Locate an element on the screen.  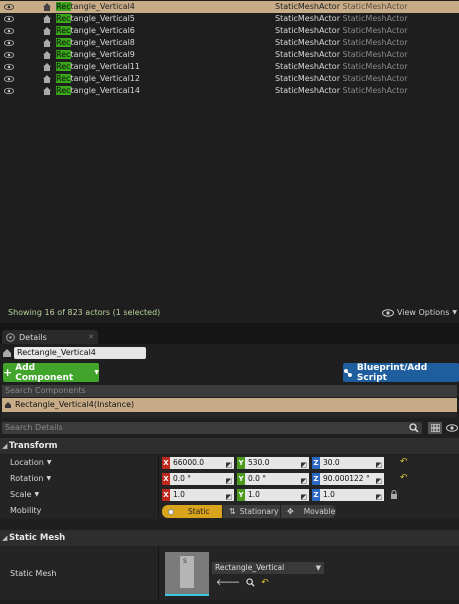
browse-search-icon is located at coordinates (250, 582).